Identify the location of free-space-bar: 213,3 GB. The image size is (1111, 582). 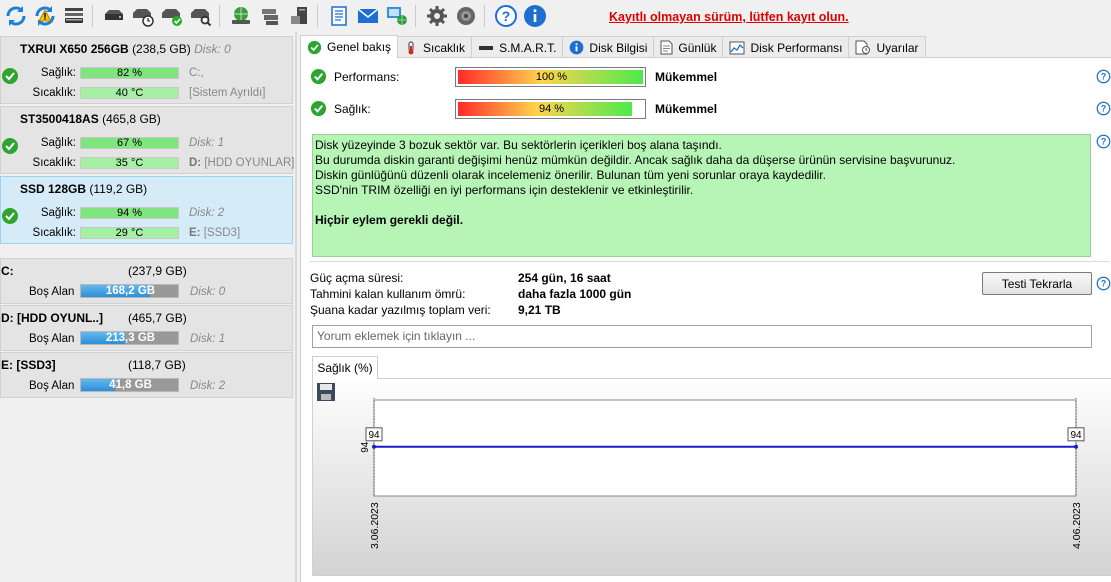
(129, 338).